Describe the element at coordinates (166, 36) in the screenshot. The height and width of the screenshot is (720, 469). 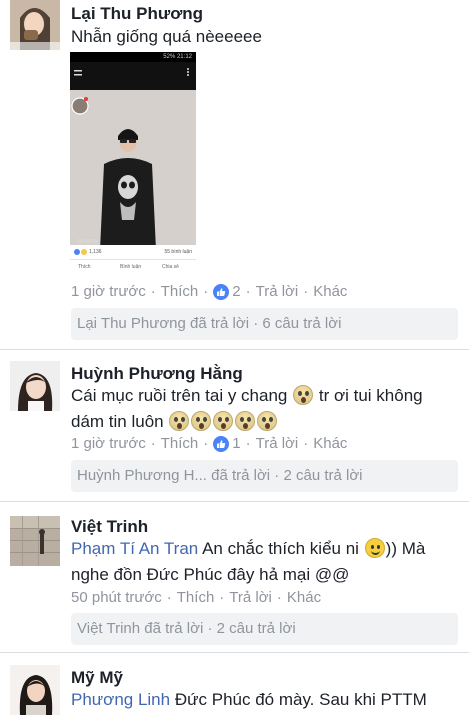
I see `comment-text: Nhẫn giống quá nèeeeee` at that location.